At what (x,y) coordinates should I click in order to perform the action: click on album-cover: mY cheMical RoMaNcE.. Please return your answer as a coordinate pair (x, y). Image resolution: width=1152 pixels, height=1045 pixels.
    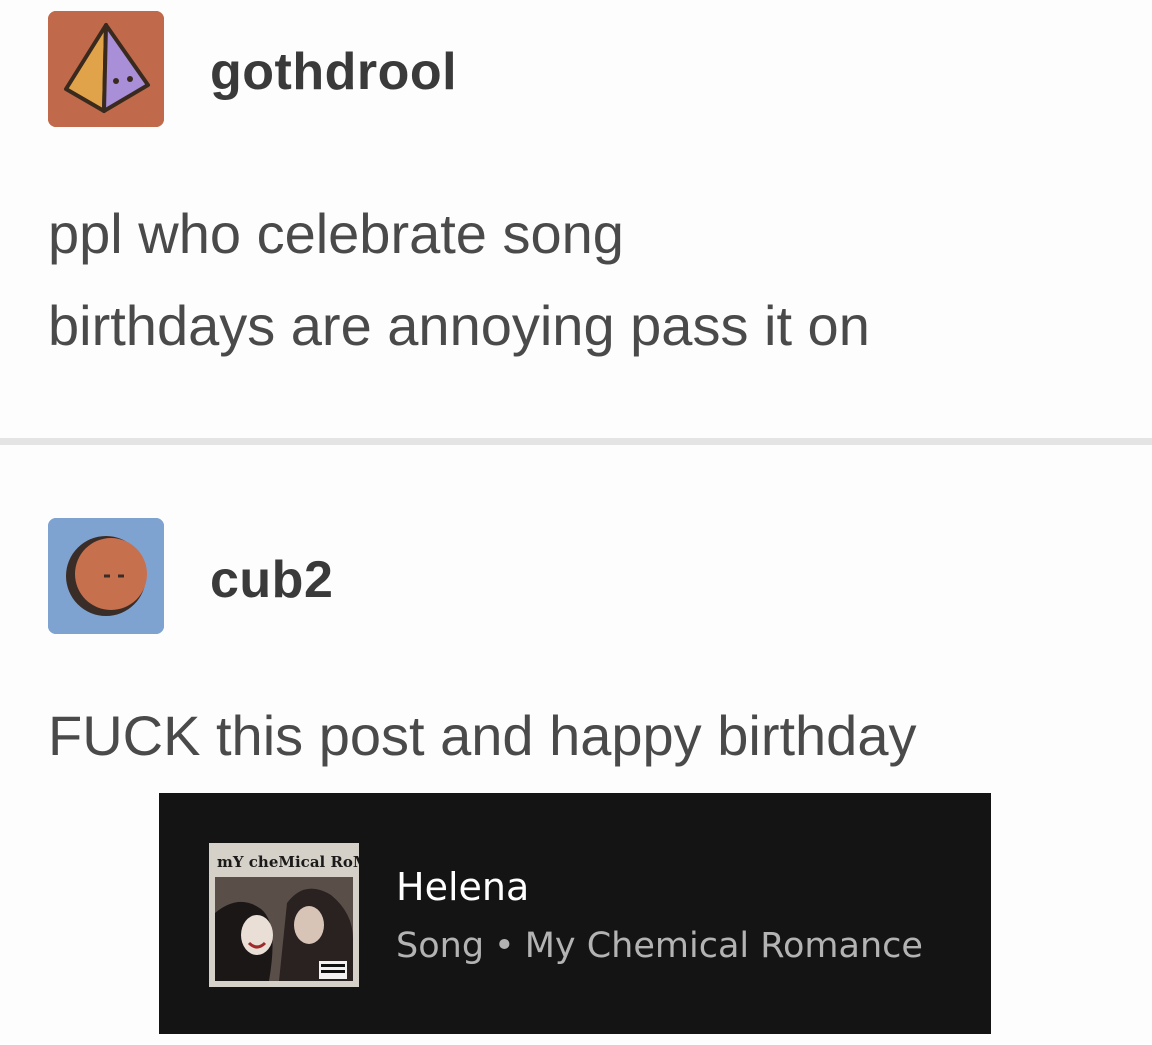
    Looking at the image, I should click on (284, 915).